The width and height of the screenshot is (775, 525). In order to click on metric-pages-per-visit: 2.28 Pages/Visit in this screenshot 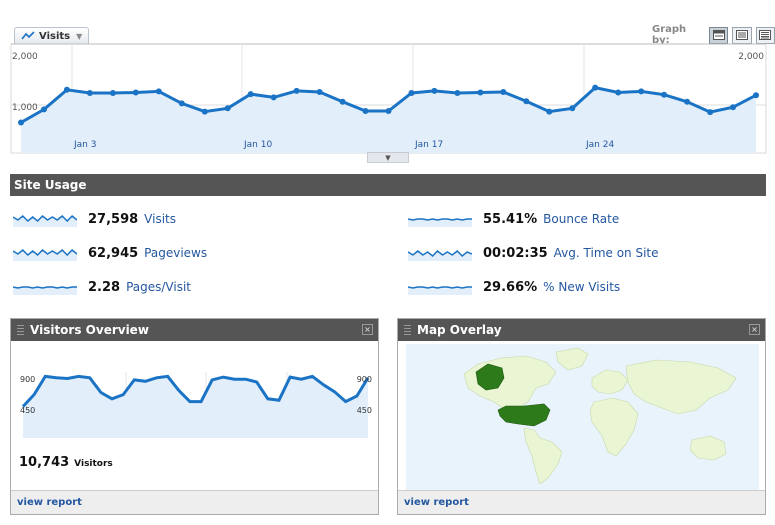, I will do `click(102, 287)`.